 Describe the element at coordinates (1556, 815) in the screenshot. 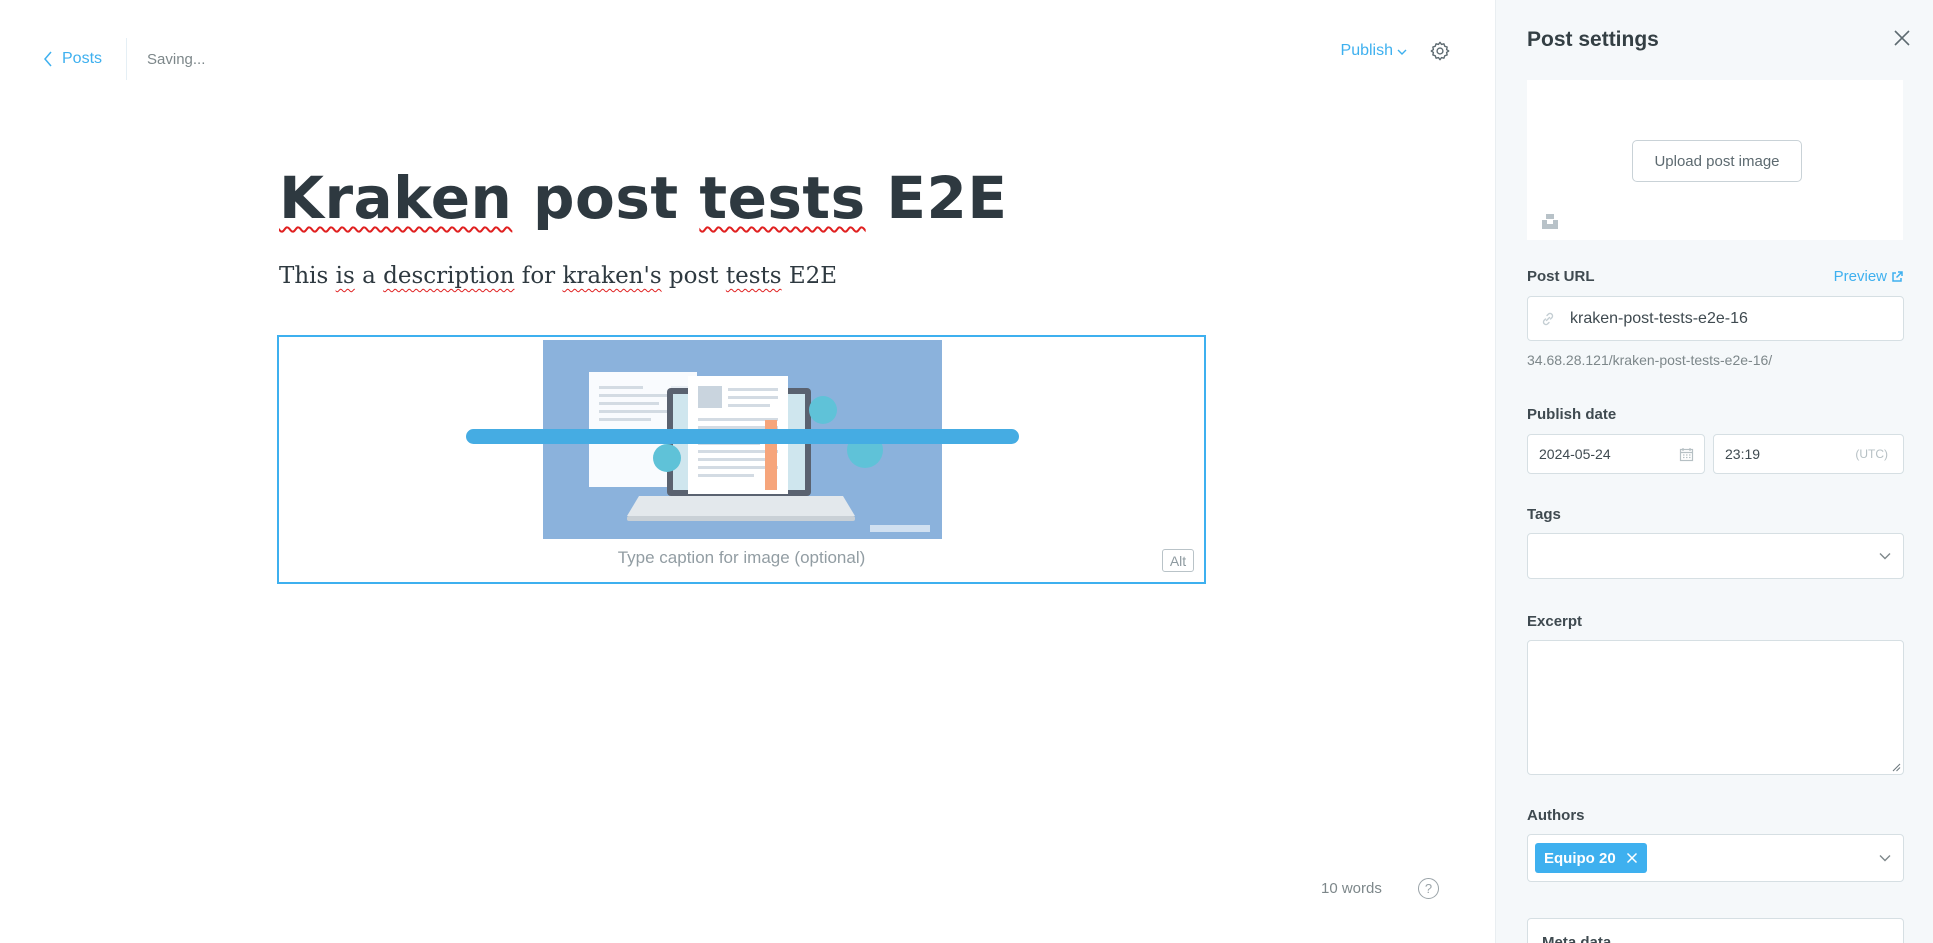

I see `authors-label: Authors` at that location.